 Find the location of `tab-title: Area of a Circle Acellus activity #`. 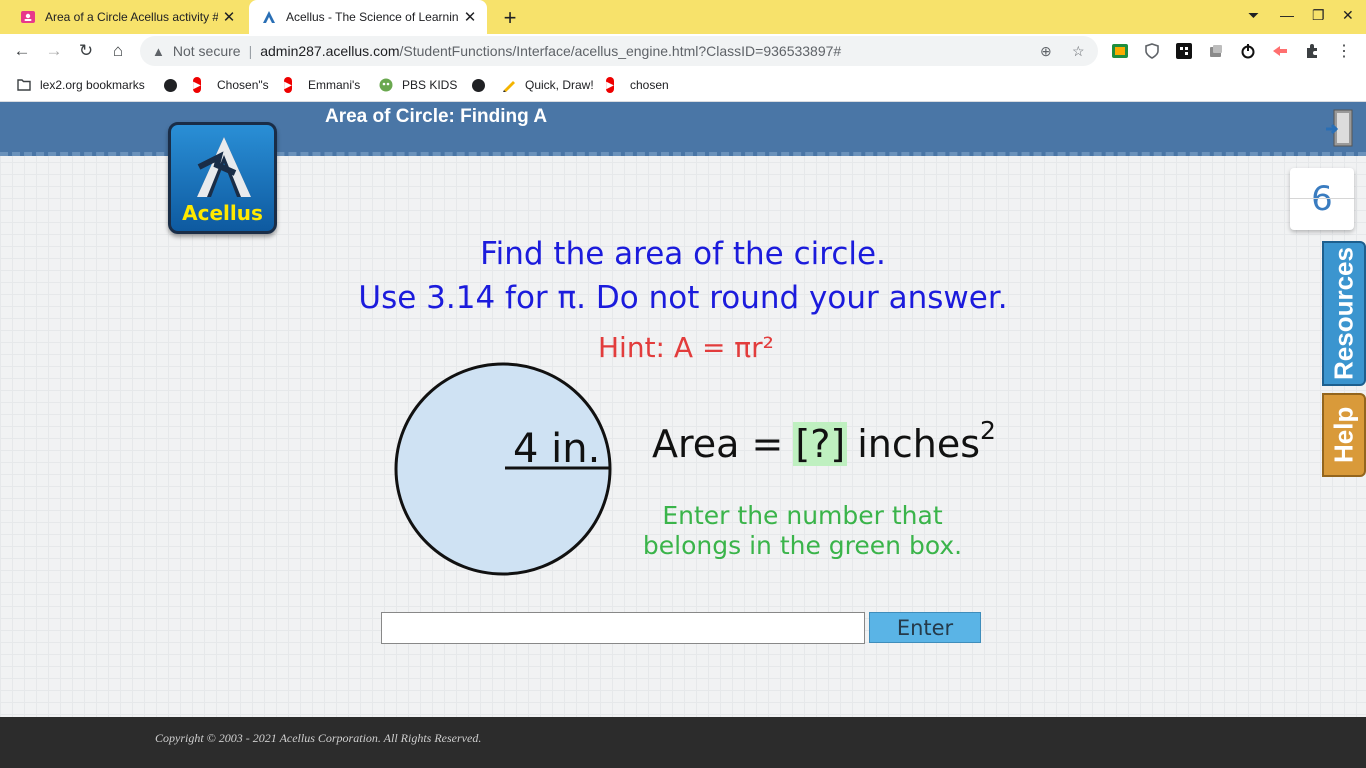

tab-title: Area of a Circle Acellus activity # is located at coordinates (131, 17).